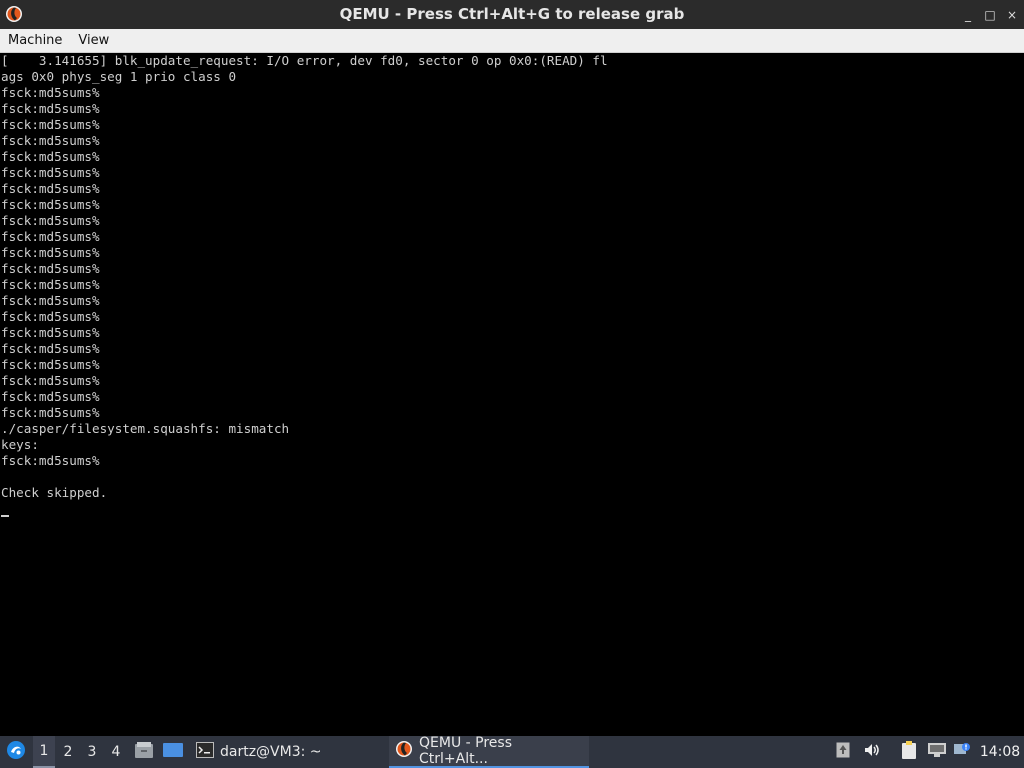 The height and width of the screenshot is (768, 1024). What do you see at coordinates (1012, 15) in the screenshot?
I see `close-icon: ×` at bounding box center [1012, 15].